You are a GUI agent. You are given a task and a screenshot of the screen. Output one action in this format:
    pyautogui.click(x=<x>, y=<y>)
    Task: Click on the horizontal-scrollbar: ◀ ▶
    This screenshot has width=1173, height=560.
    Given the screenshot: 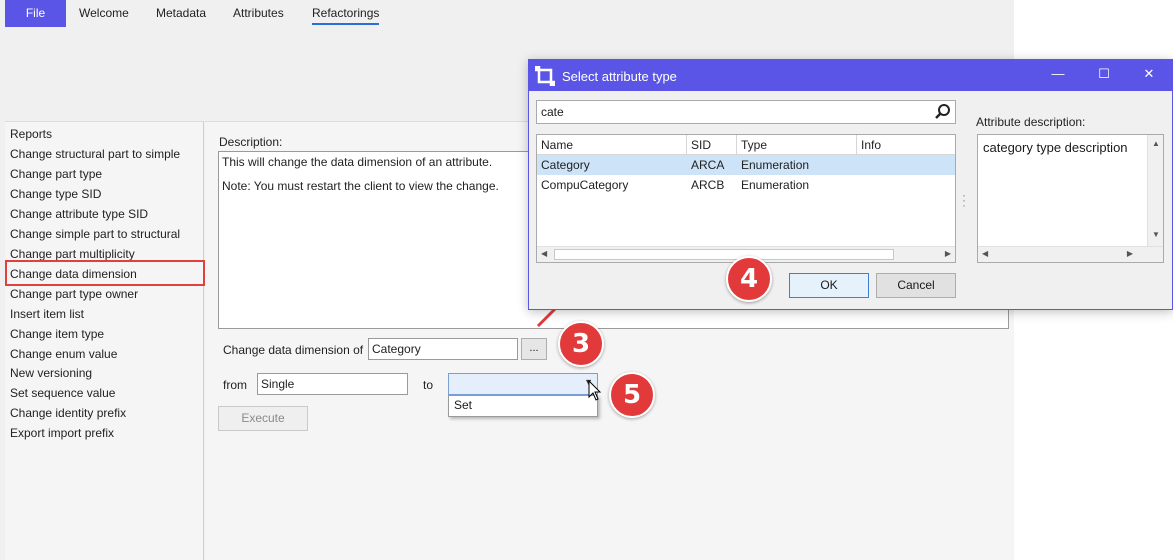 What is the action you would take?
    pyautogui.click(x=1070, y=254)
    